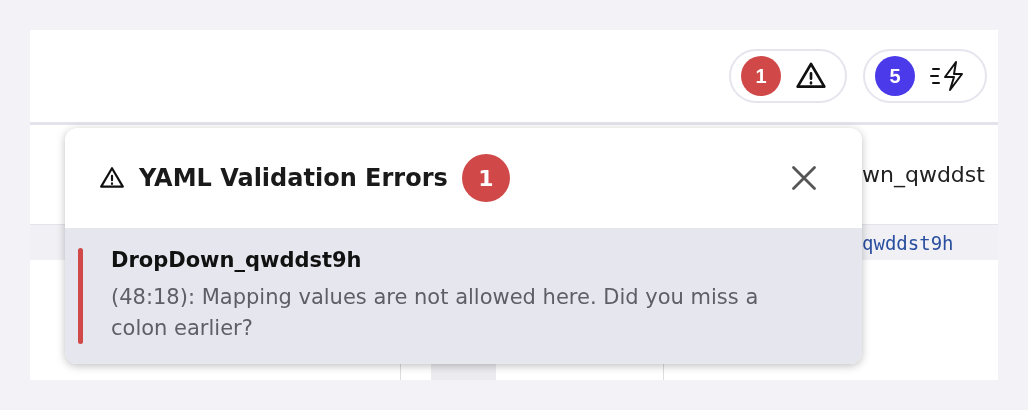 Image resolution: width=1028 pixels, height=410 pixels. I want to click on error-message: (48:18): Mapping values are not allowed here. Did you miss a colon earlier?, so click(435, 313).